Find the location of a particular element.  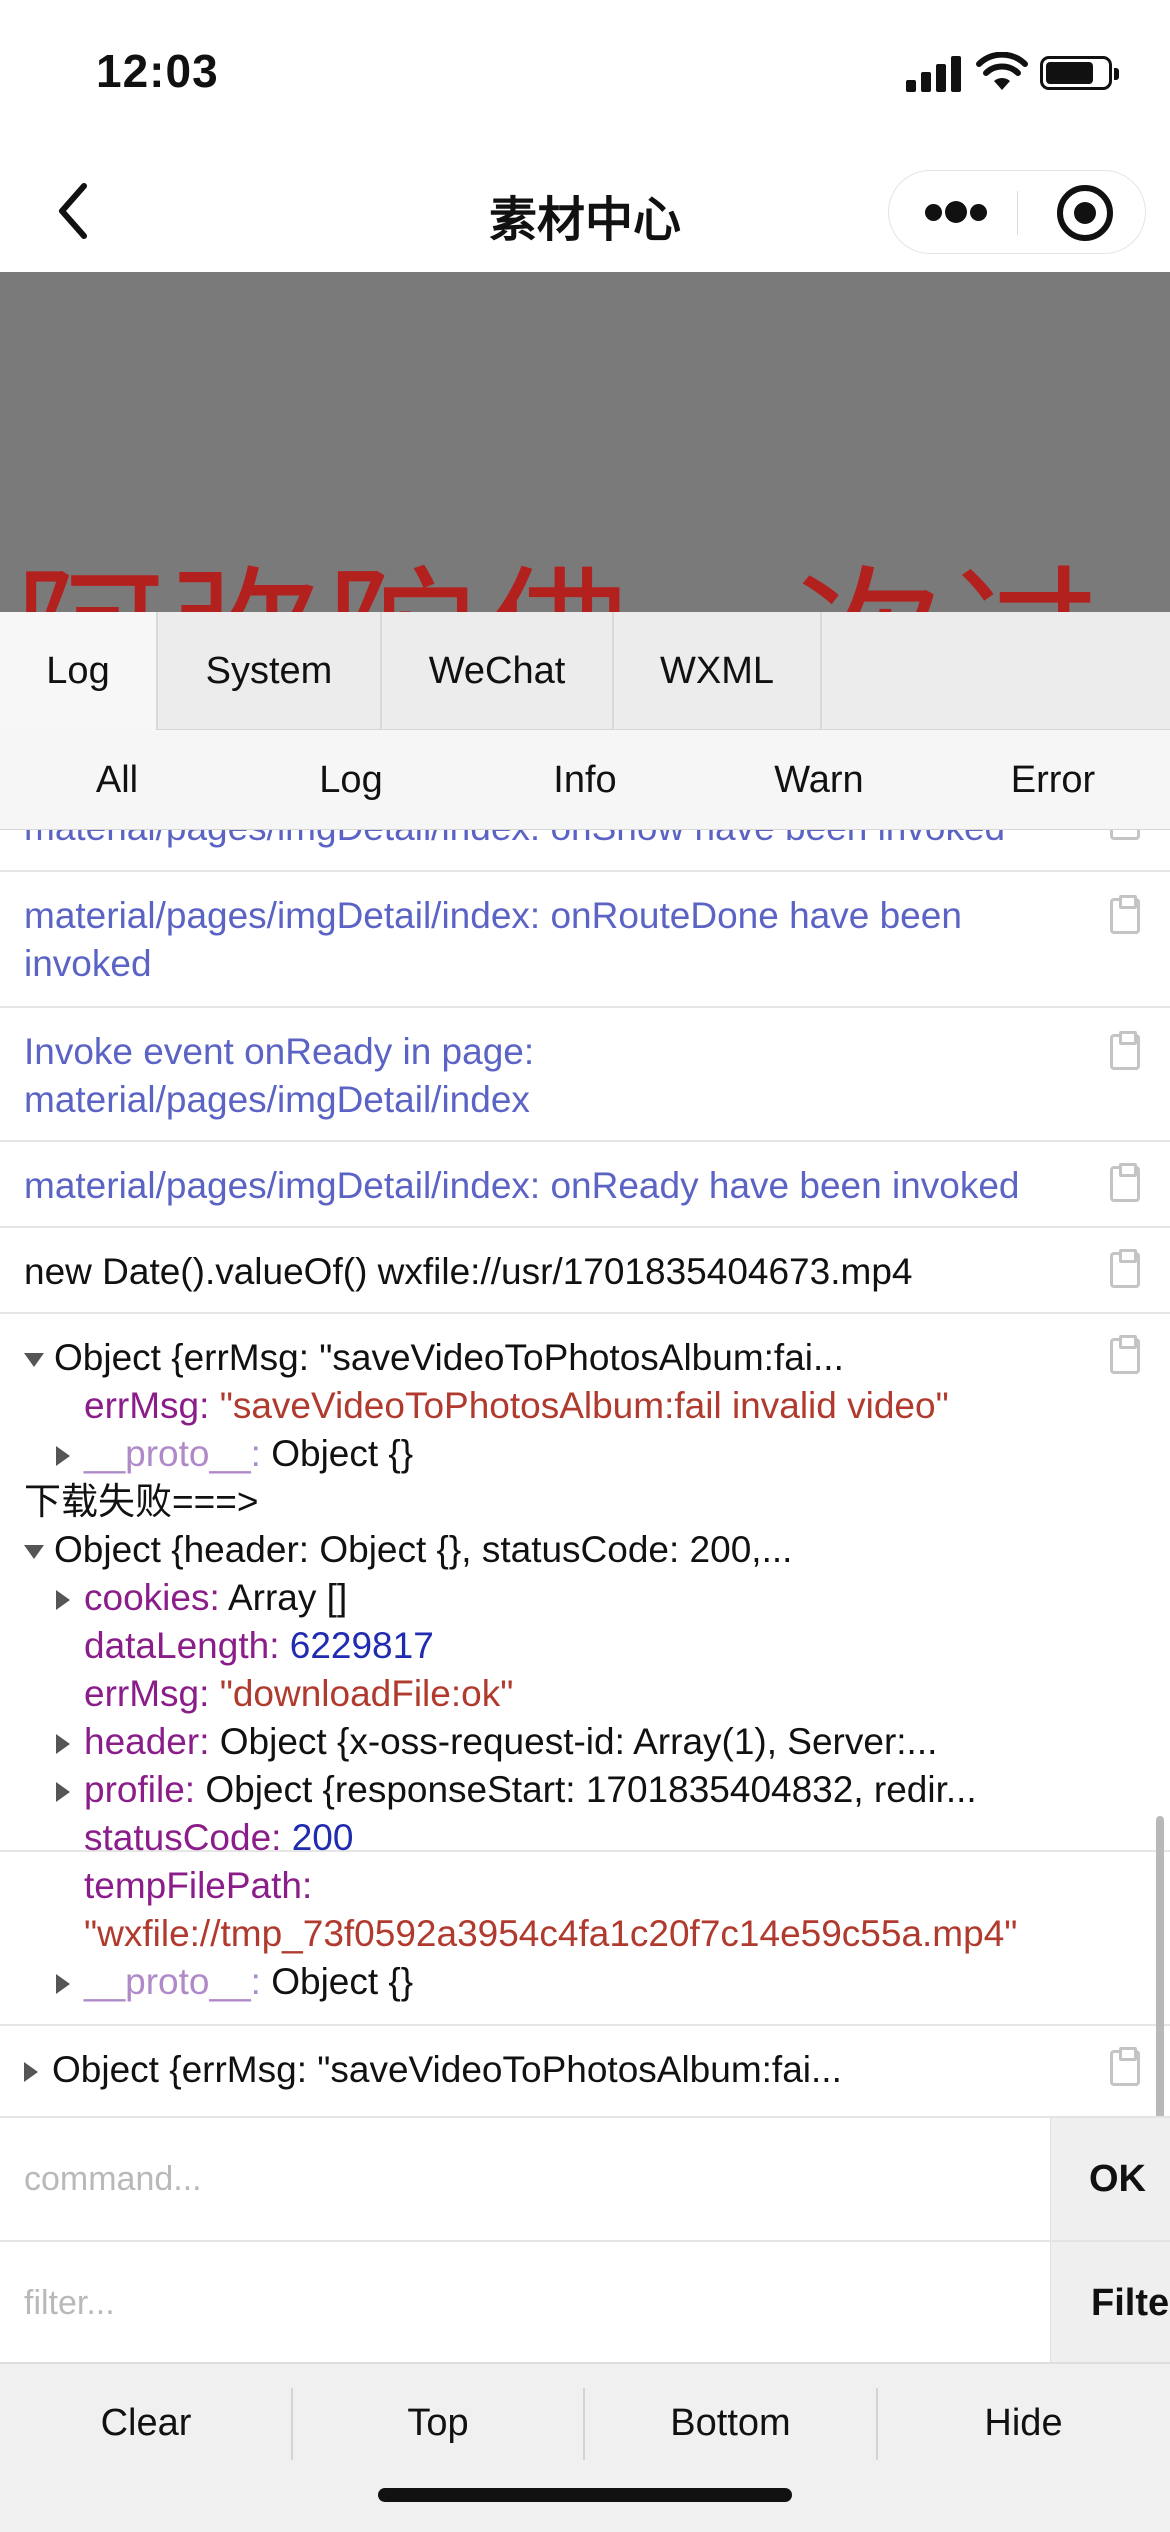

bottom-button: Bottom is located at coordinates (730, 2423).